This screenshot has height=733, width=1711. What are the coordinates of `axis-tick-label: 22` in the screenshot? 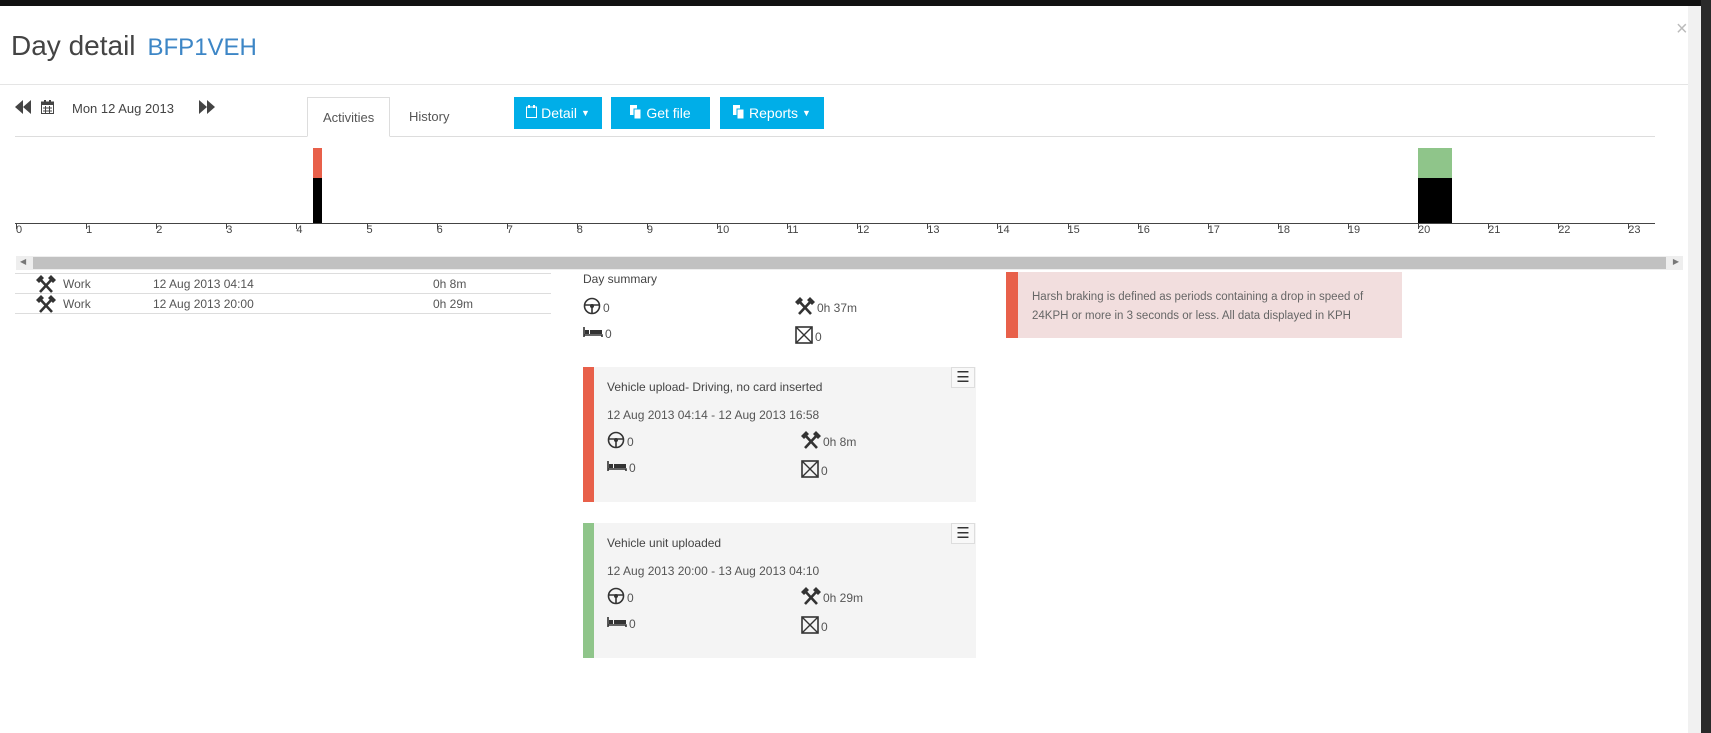 It's located at (1564, 230).